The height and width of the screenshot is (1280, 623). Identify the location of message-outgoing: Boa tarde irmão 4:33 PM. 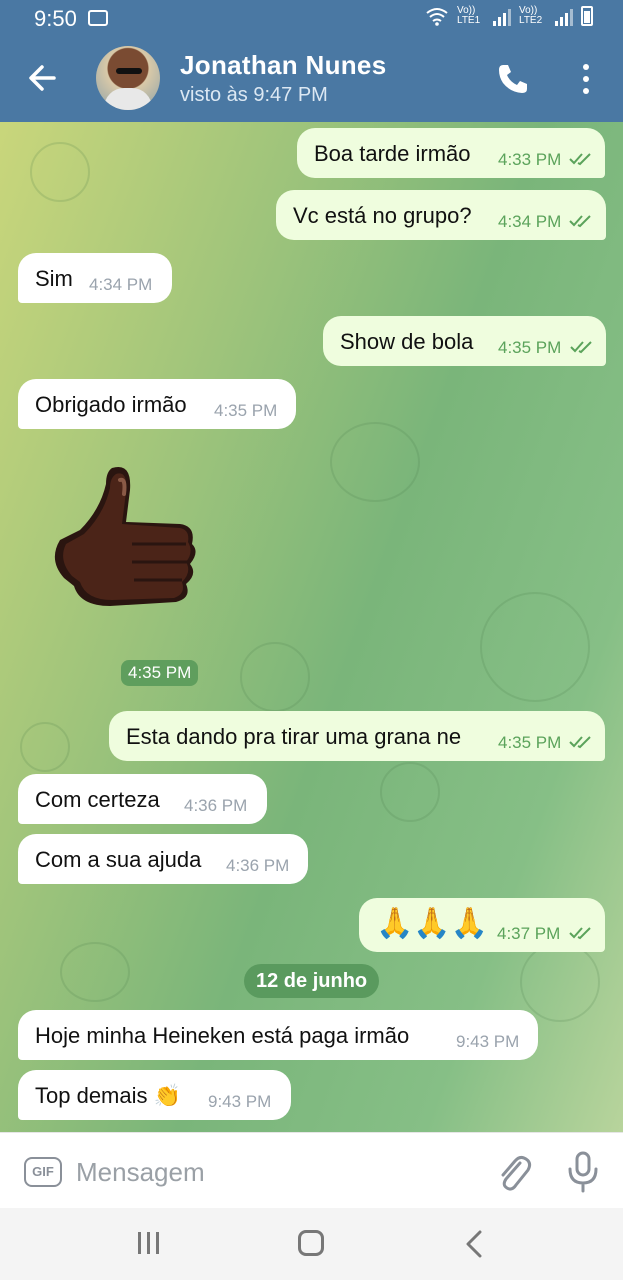
(451, 153).